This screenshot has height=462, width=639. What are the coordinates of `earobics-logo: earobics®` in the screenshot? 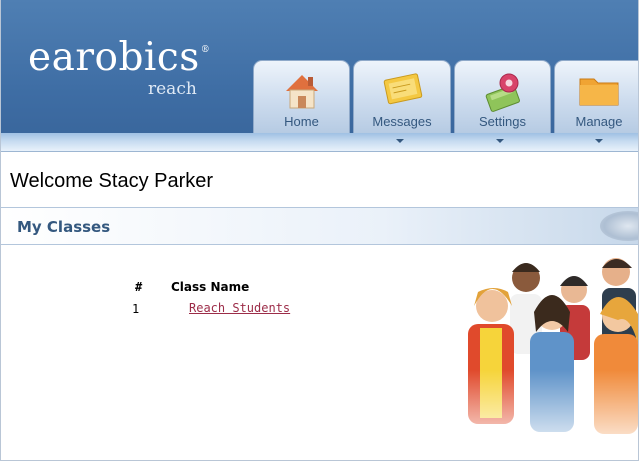 It's located at (119, 57).